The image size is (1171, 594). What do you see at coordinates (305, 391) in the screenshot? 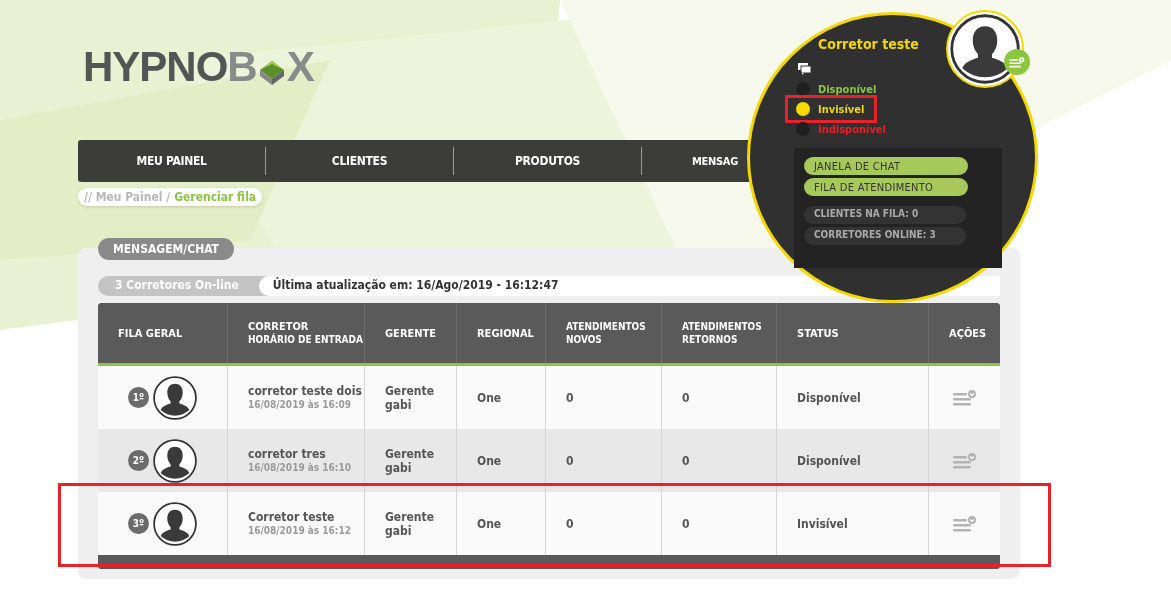
I see `table-cell: corretor teste dois` at bounding box center [305, 391].